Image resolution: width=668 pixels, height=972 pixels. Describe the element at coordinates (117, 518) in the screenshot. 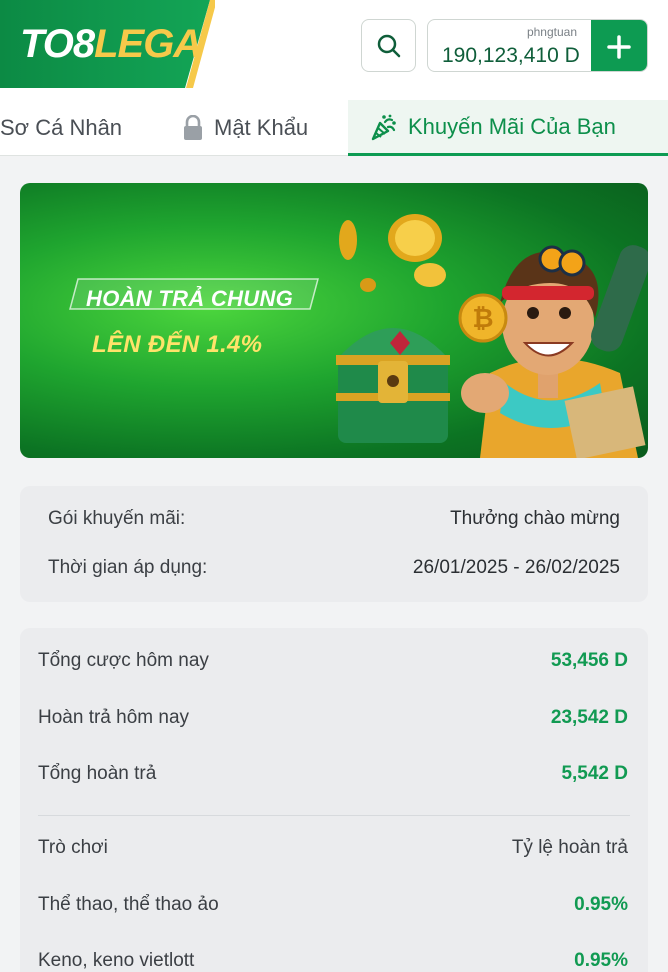

I see `promo-package-label: Gói khuyến mãi:` at that location.